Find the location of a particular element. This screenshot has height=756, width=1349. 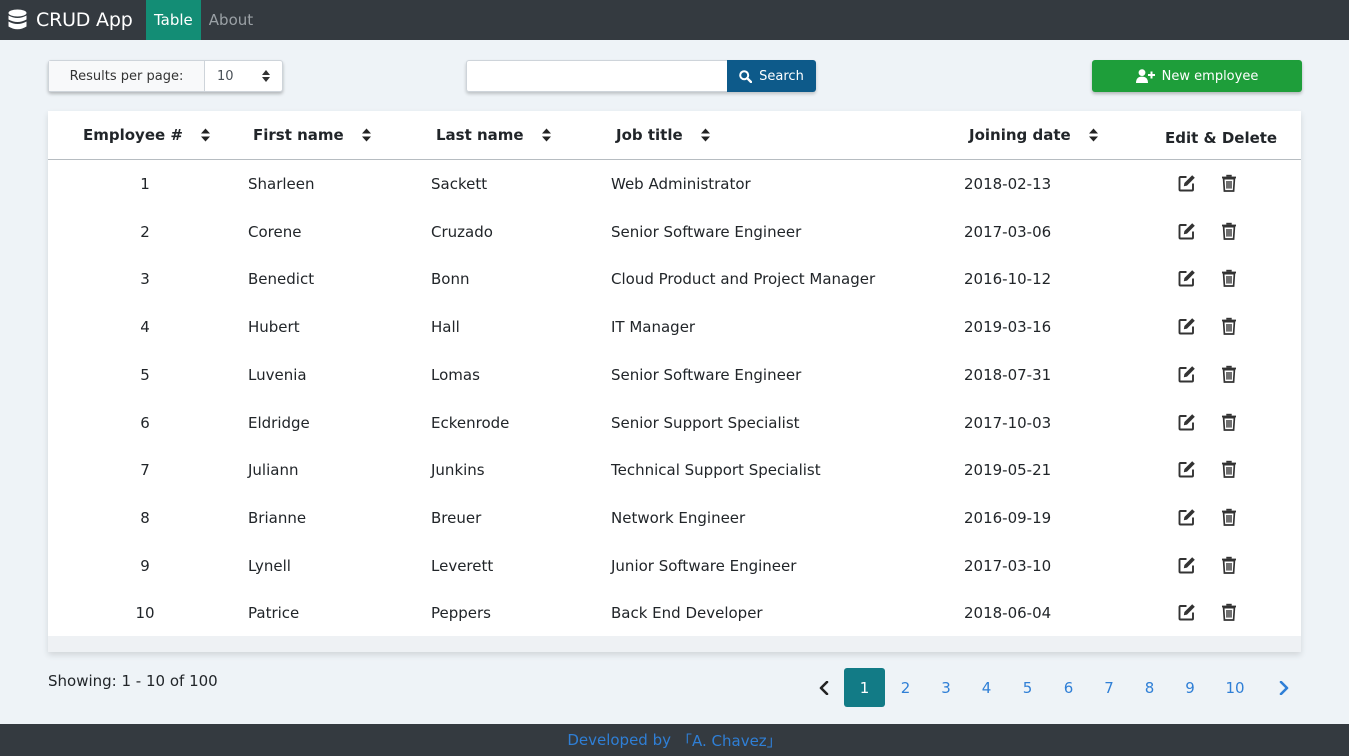

header-label: First name is located at coordinates (298, 135).